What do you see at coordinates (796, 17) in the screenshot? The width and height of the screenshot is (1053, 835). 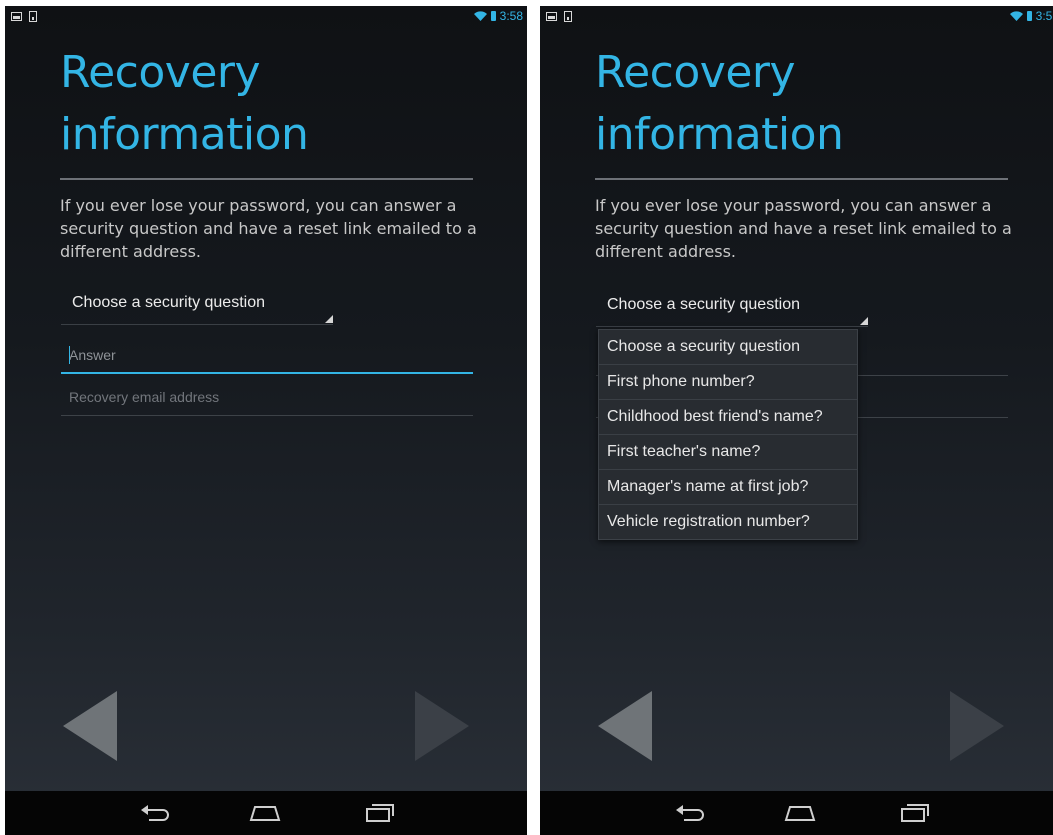 I see `status-bar: 3:59` at bounding box center [796, 17].